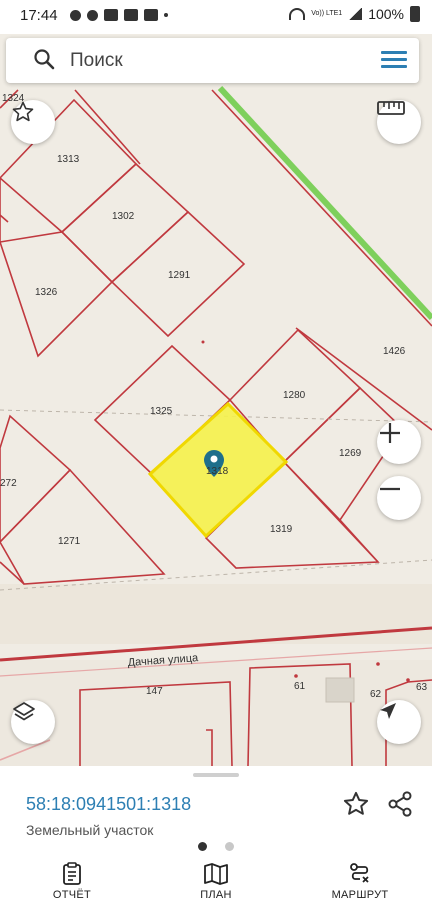 This screenshot has height=910, width=432. Describe the element at coordinates (400, 804) in the screenshot. I see `share-icon` at that location.